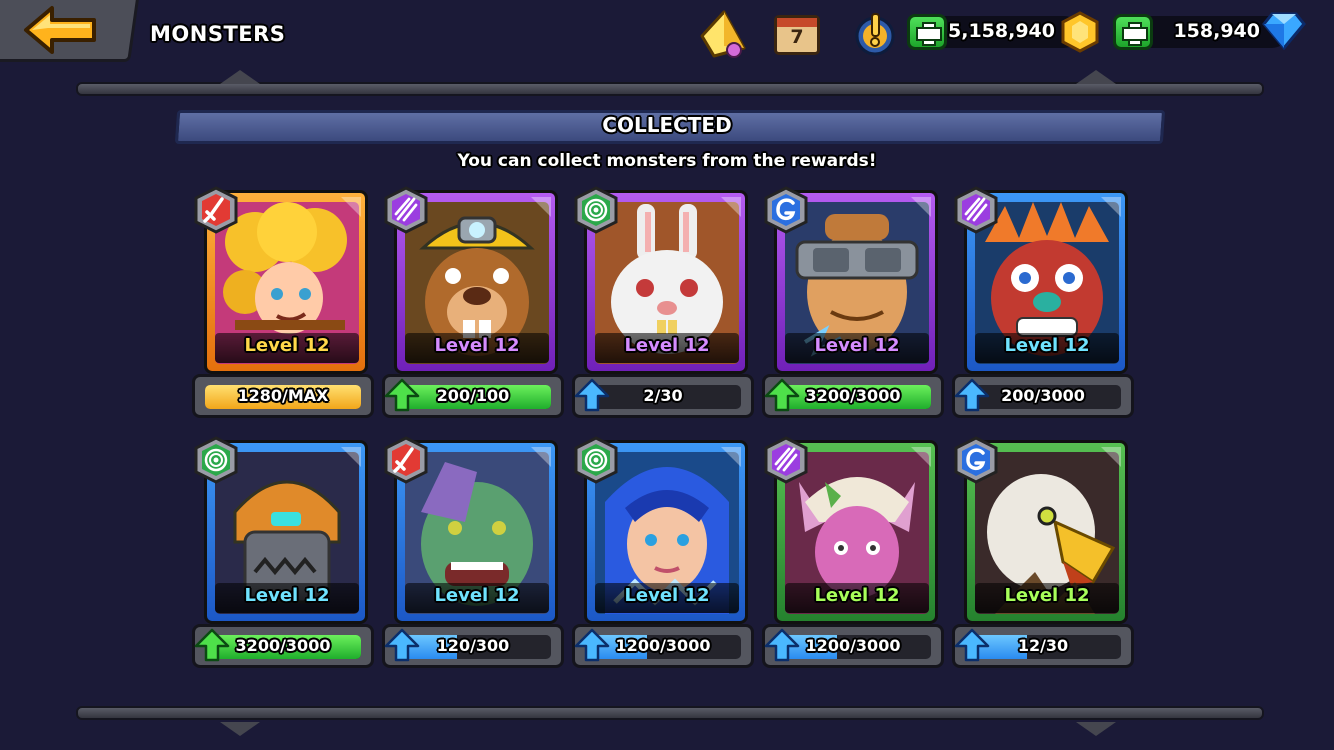 This screenshot has width=1334, height=750. I want to click on monster-card: Level 12 12/30, so click(1043, 554).